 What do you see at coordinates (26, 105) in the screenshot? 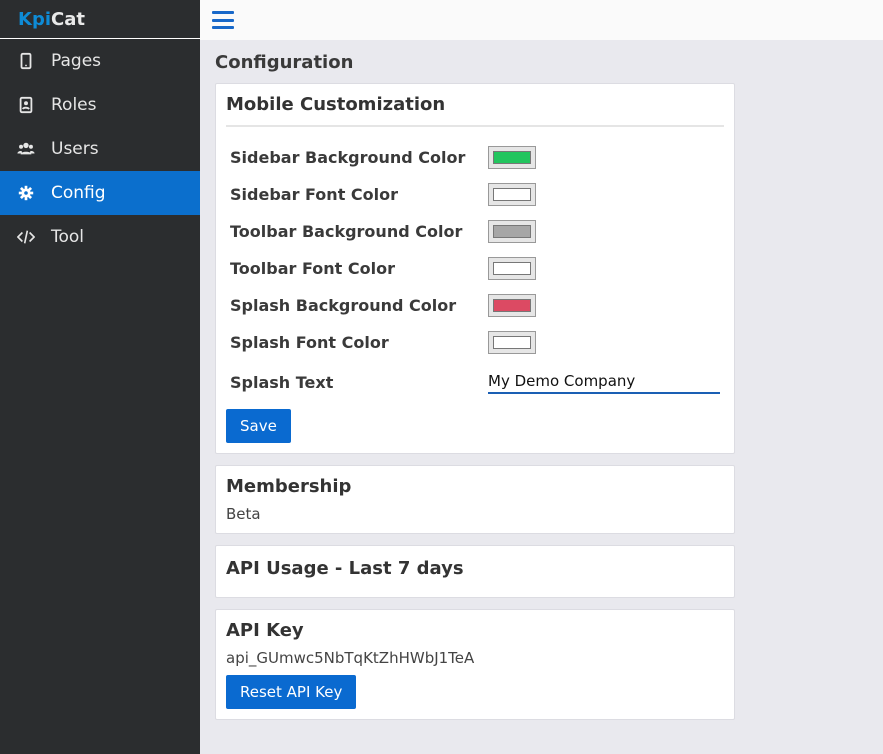
I see `id-badge-icon` at bounding box center [26, 105].